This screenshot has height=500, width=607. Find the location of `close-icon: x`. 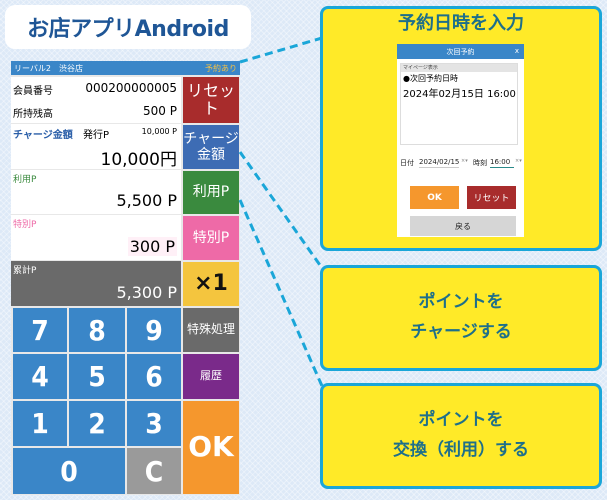

close-icon: x is located at coordinates (517, 51).